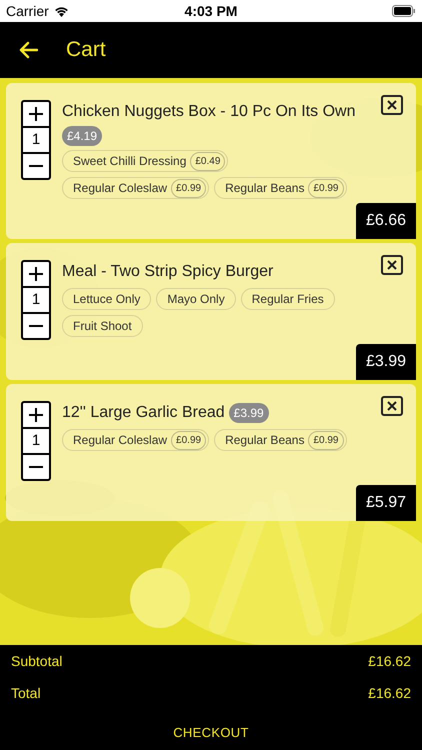 This screenshot has height=750, width=422. Describe the element at coordinates (386, 221) in the screenshot. I see `item-total-price: £6.66` at that location.